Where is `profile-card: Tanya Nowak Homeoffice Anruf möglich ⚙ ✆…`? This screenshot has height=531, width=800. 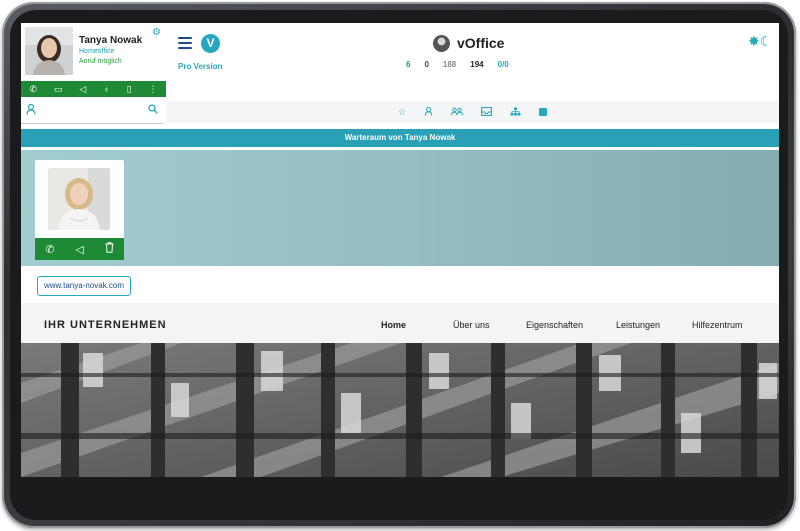
profile-card: Tanya Nowak Homeoffice Anruf möglich ⚙ ✆… is located at coordinates (93, 73).